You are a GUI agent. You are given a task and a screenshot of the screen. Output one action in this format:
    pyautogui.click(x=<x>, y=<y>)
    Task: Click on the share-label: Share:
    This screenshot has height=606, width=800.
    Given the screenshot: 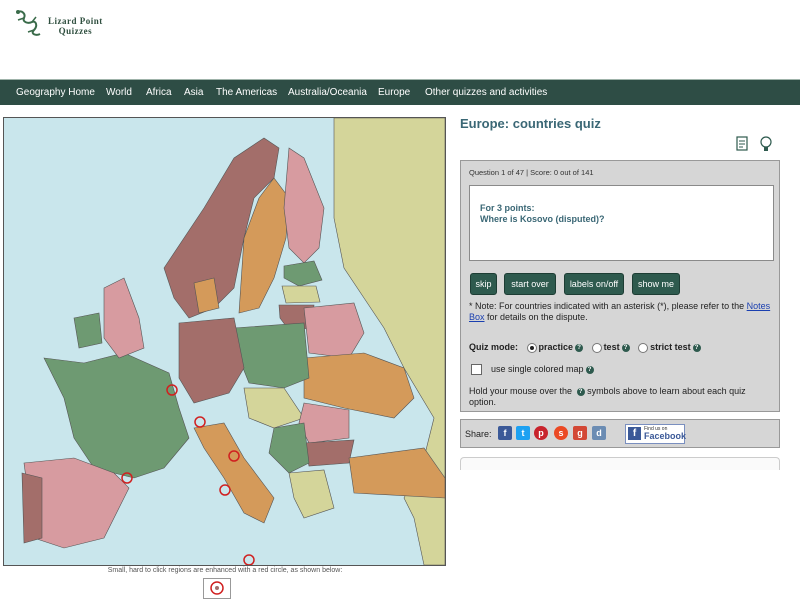 What is the action you would take?
    pyautogui.click(x=478, y=434)
    